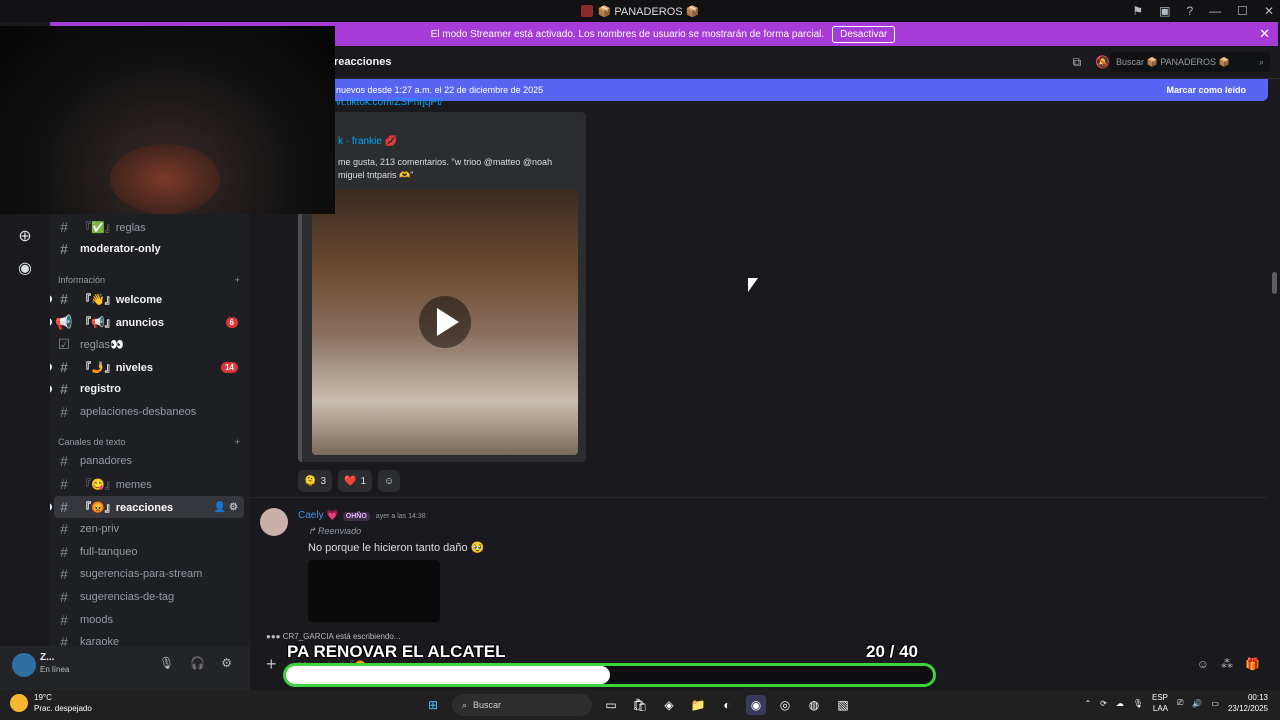 The height and width of the screenshot is (720, 1280). Describe the element at coordinates (1189, 11) in the screenshot. I see `help-icon: ?` at that location.